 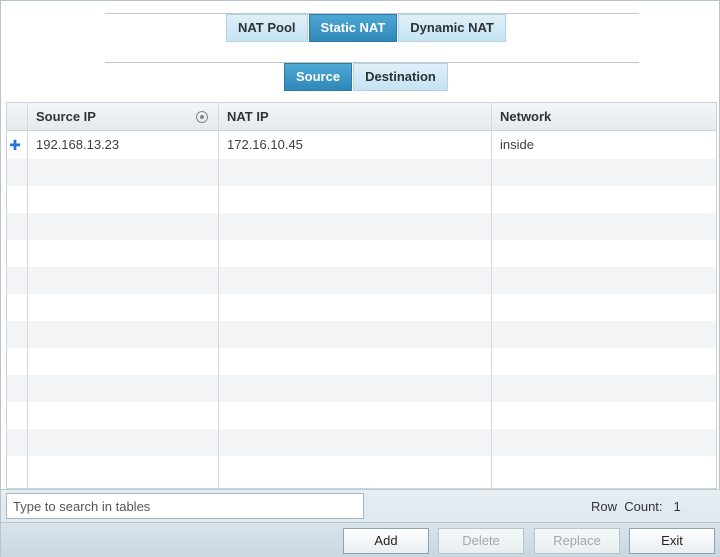 What do you see at coordinates (78, 144) in the screenshot?
I see `cell-source-ip: 192.168.13.23` at bounding box center [78, 144].